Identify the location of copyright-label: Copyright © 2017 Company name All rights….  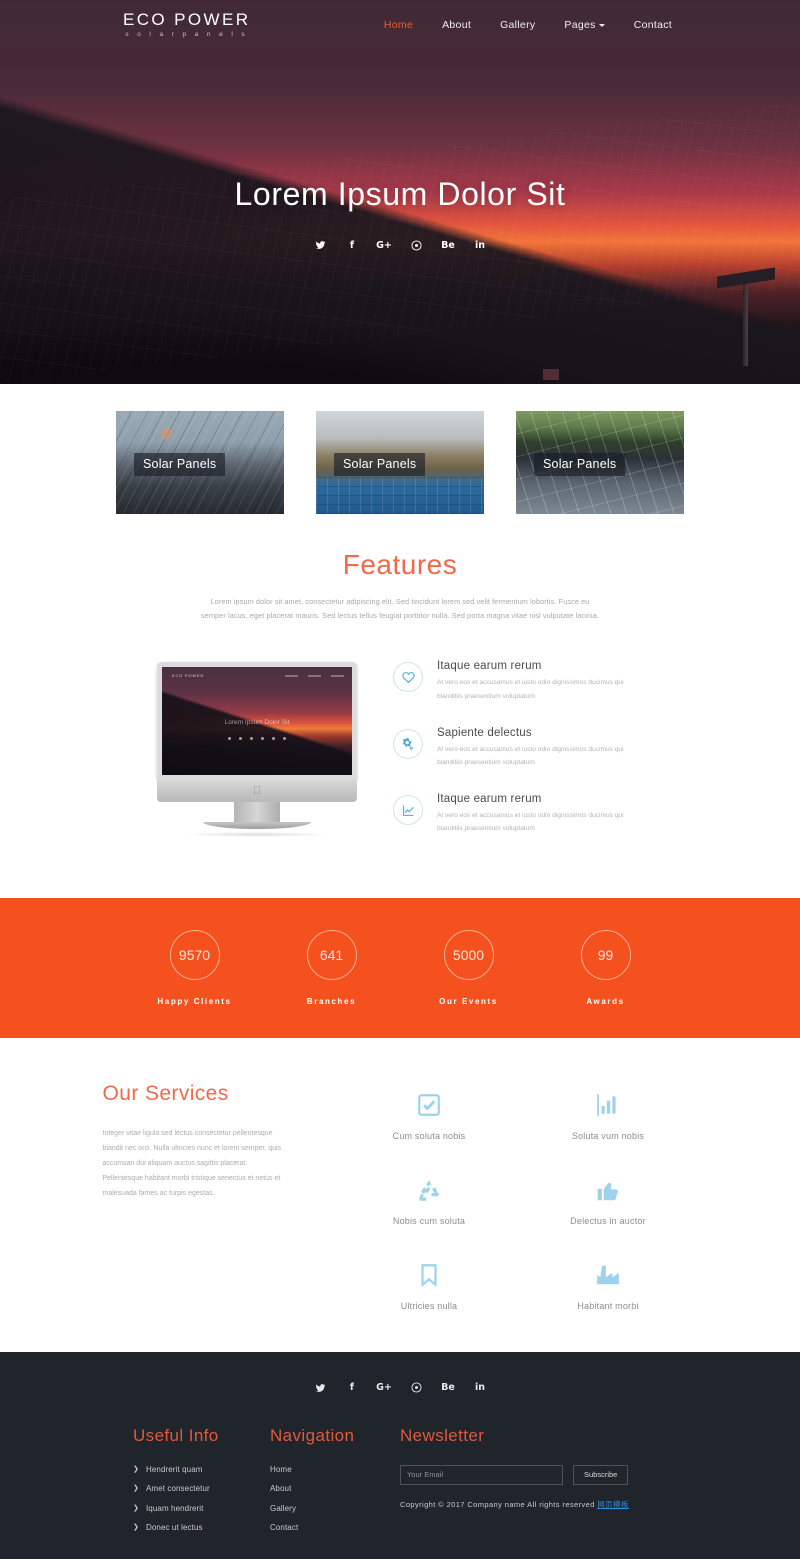
(497, 1504).